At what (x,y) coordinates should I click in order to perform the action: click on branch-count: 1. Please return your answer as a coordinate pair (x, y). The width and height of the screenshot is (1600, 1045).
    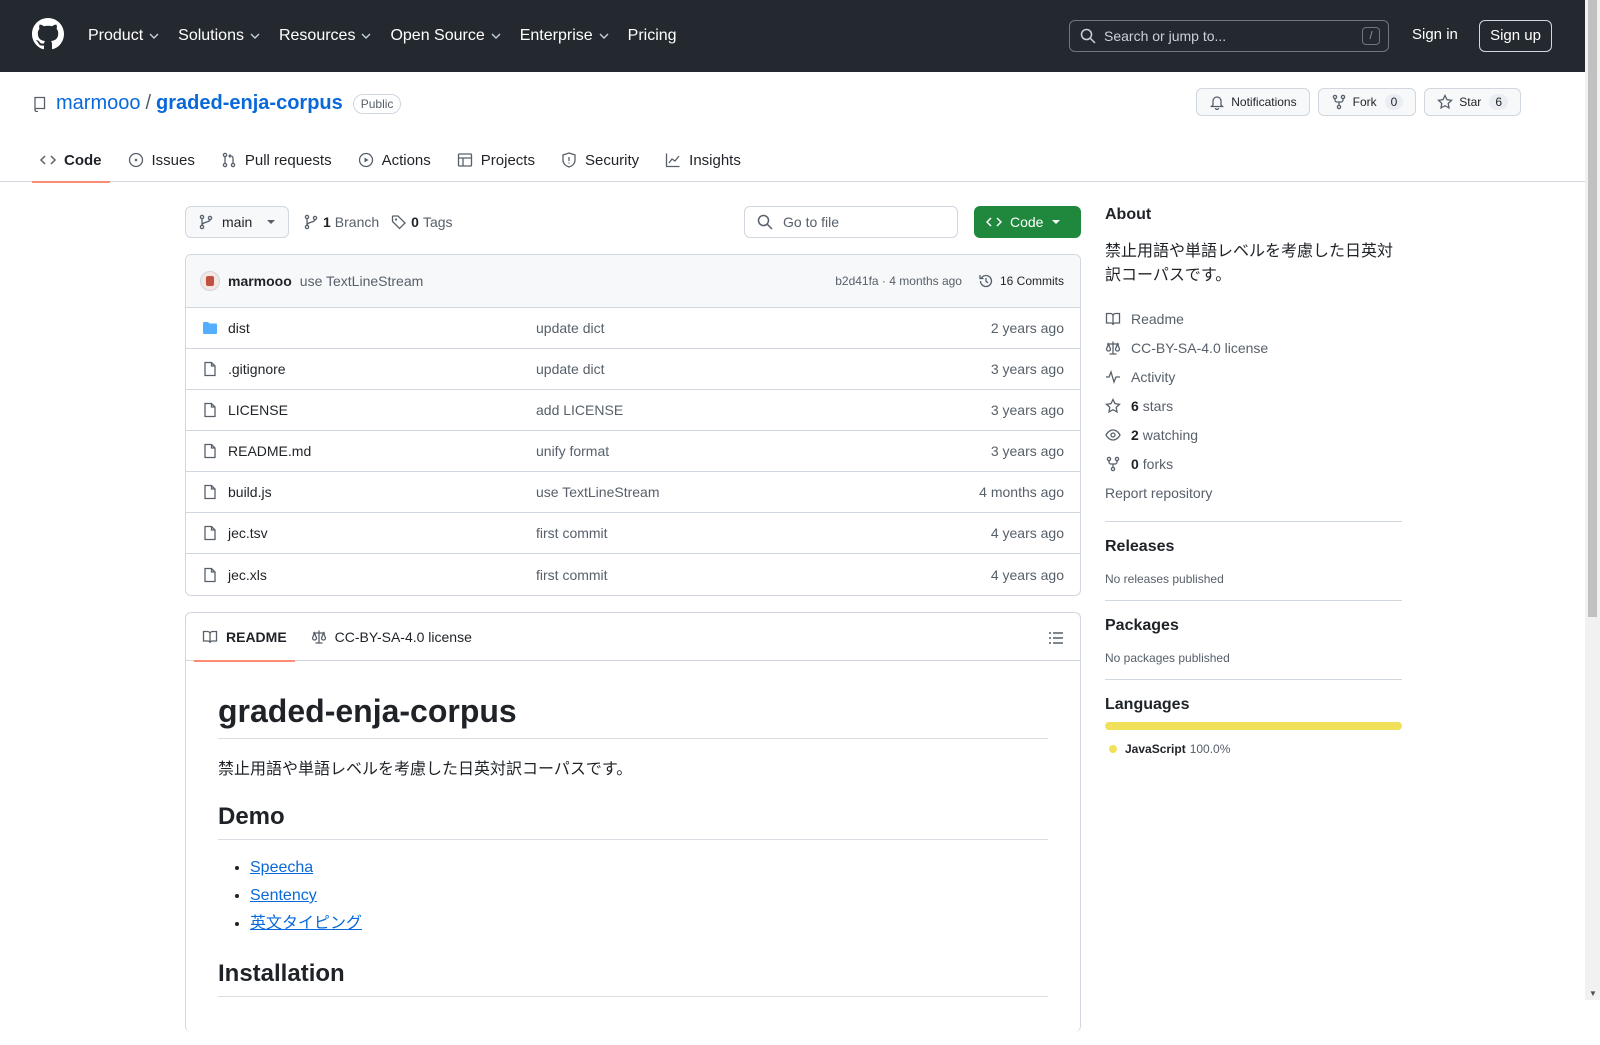
    Looking at the image, I should click on (327, 222).